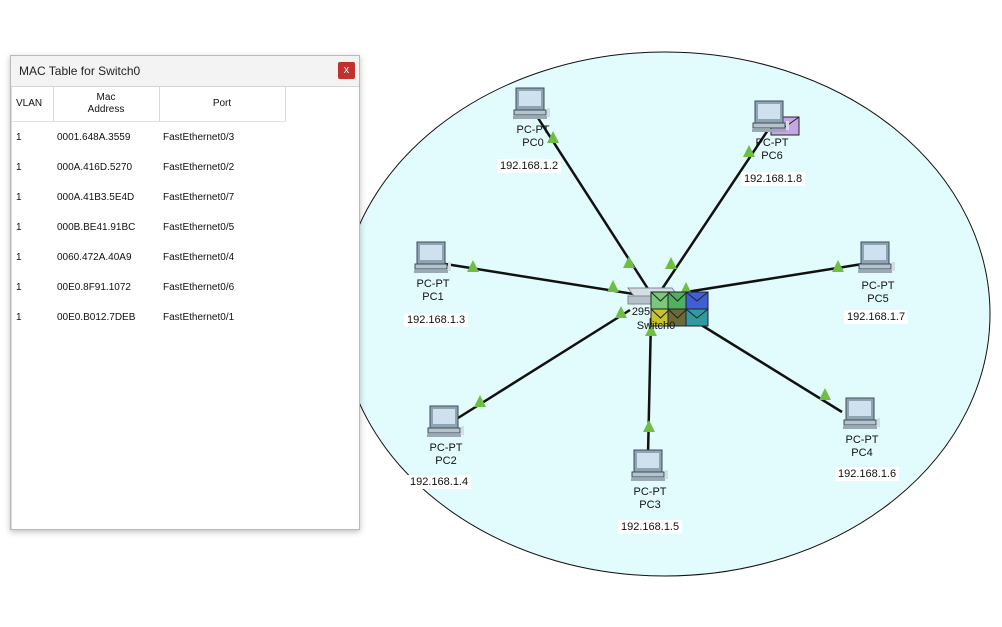 The height and width of the screenshot is (627, 1002). Describe the element at coordinates (772, 143) in the screenshot. I see `pc6-type-label: PC-PT` at that location.